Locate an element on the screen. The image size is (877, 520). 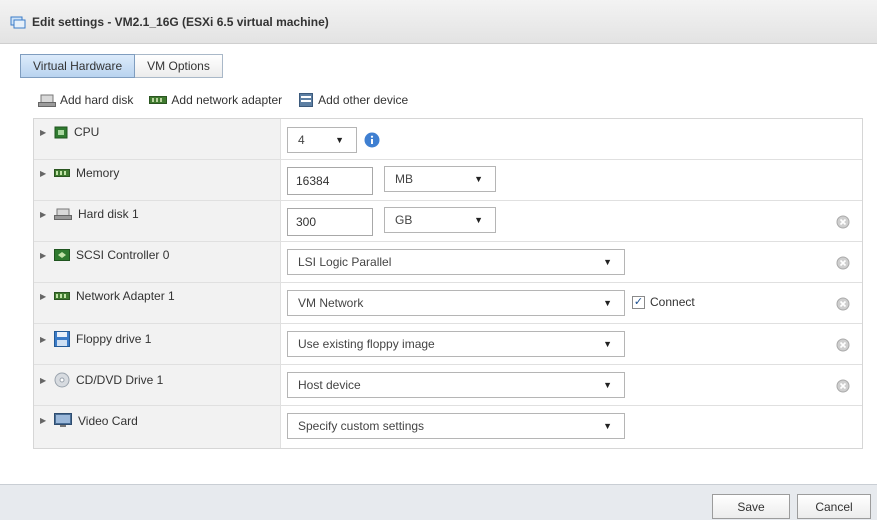
hardware-row-hard-disk: ▶ Hard disk 1 300 GB ▼ is located at coordinates (448, 221).